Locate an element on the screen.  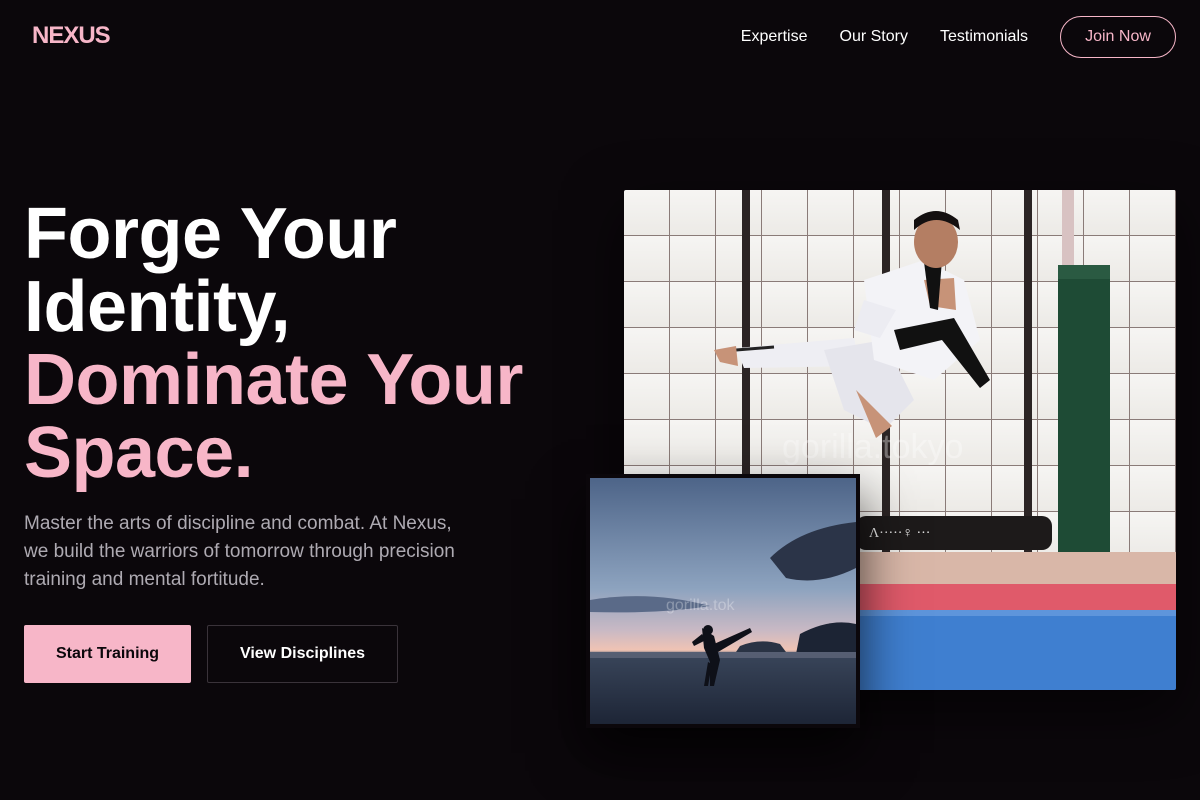
nav-link-testimonials: Testimonials is located at coordinates (984, 37).